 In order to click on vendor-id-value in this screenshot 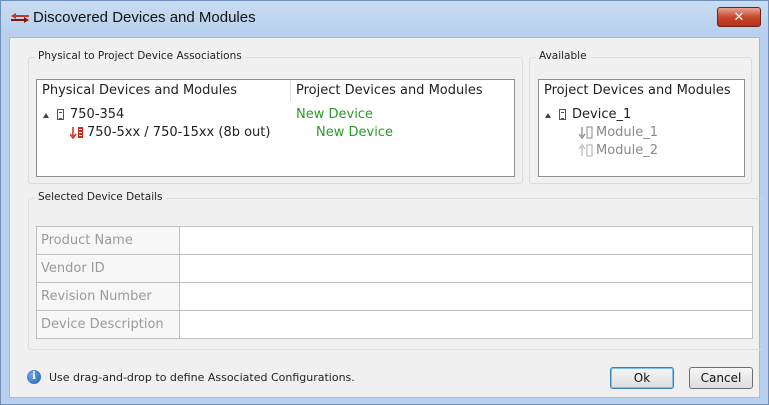, I will do `click(466, 268)`.